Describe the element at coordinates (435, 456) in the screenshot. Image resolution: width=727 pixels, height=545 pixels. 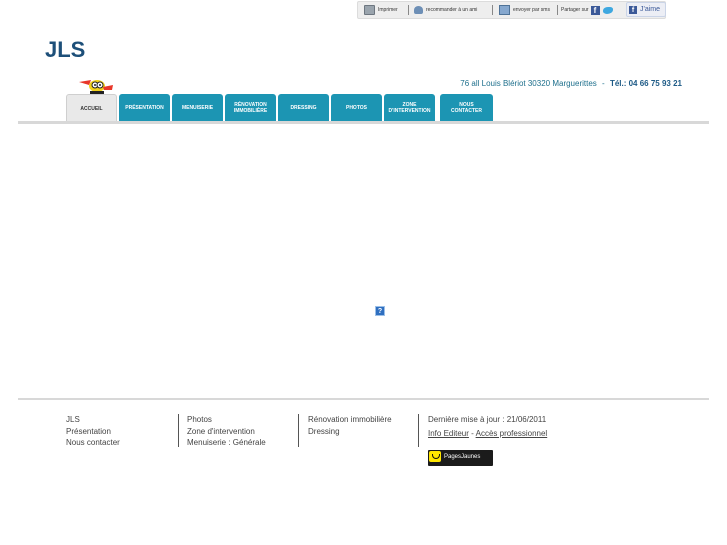
I see `pagesjaunes-logo-icon` at that location.